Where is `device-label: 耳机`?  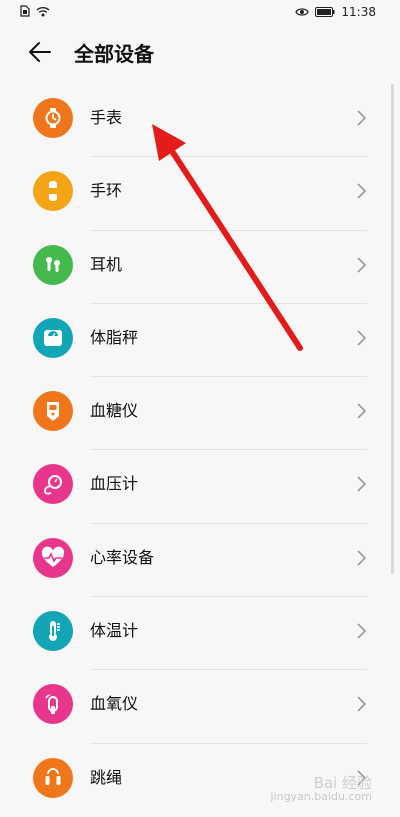 device-label: 耳机 is located at coordinates (106, 264).